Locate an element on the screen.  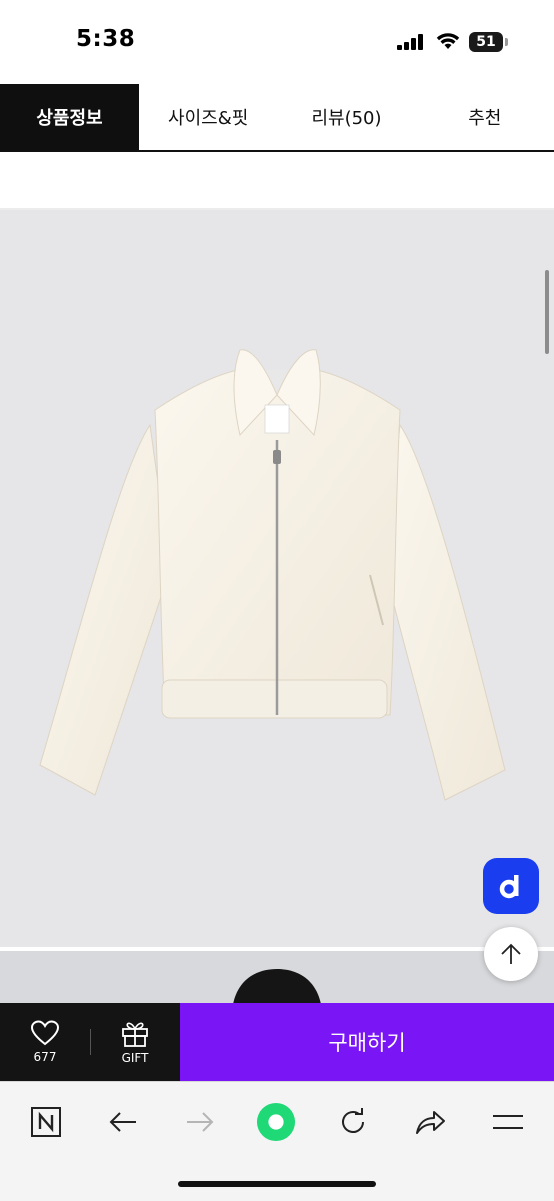
gift-button: GIFT is located at coordinates (135, 1042).